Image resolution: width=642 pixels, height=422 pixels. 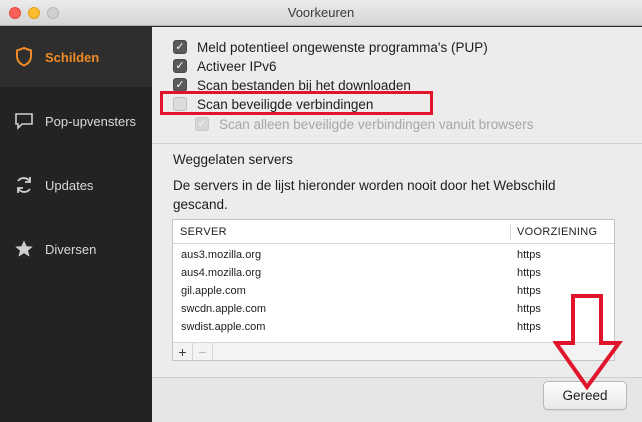 I want to click on add-server-button: +, so click(x=183, y=351).